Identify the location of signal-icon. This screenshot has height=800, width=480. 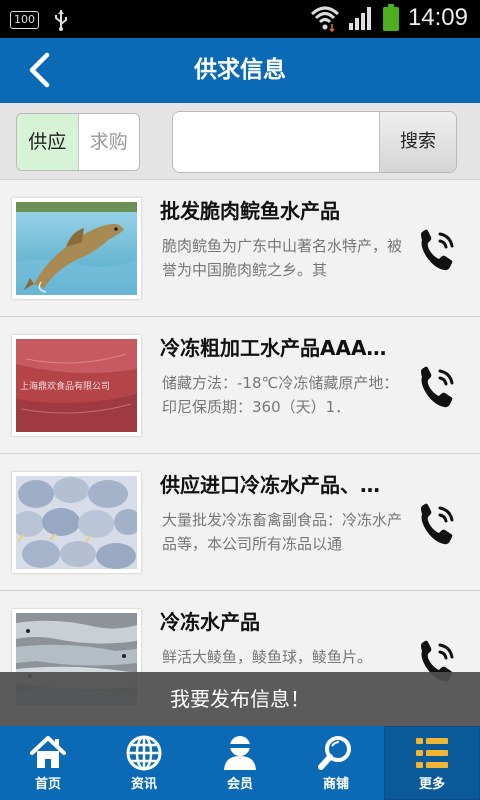
(359, 18).